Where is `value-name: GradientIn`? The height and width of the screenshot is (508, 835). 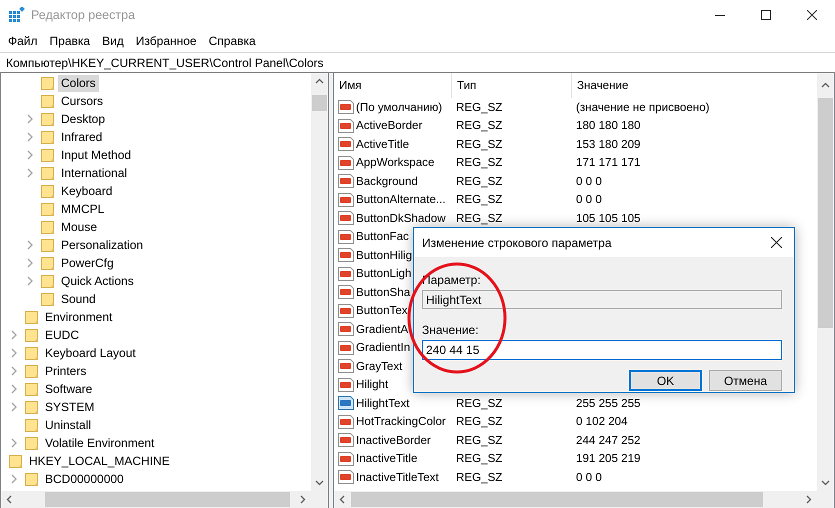 value-name: GradientIn is located at coordinates (383, 347).